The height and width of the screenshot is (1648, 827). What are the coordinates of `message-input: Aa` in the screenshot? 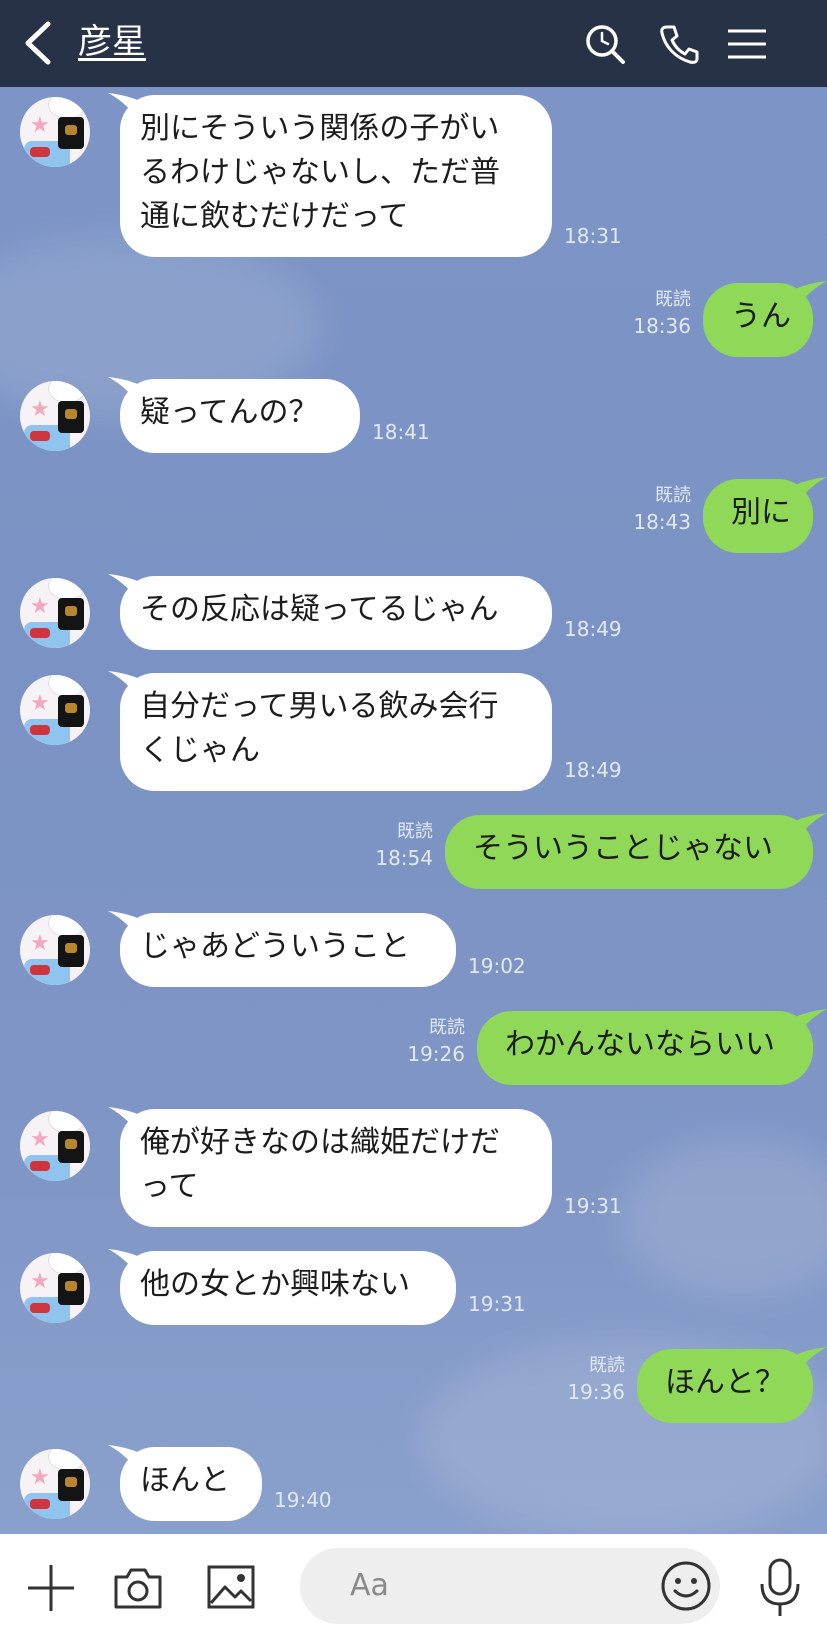 It's located at (510, 1586).